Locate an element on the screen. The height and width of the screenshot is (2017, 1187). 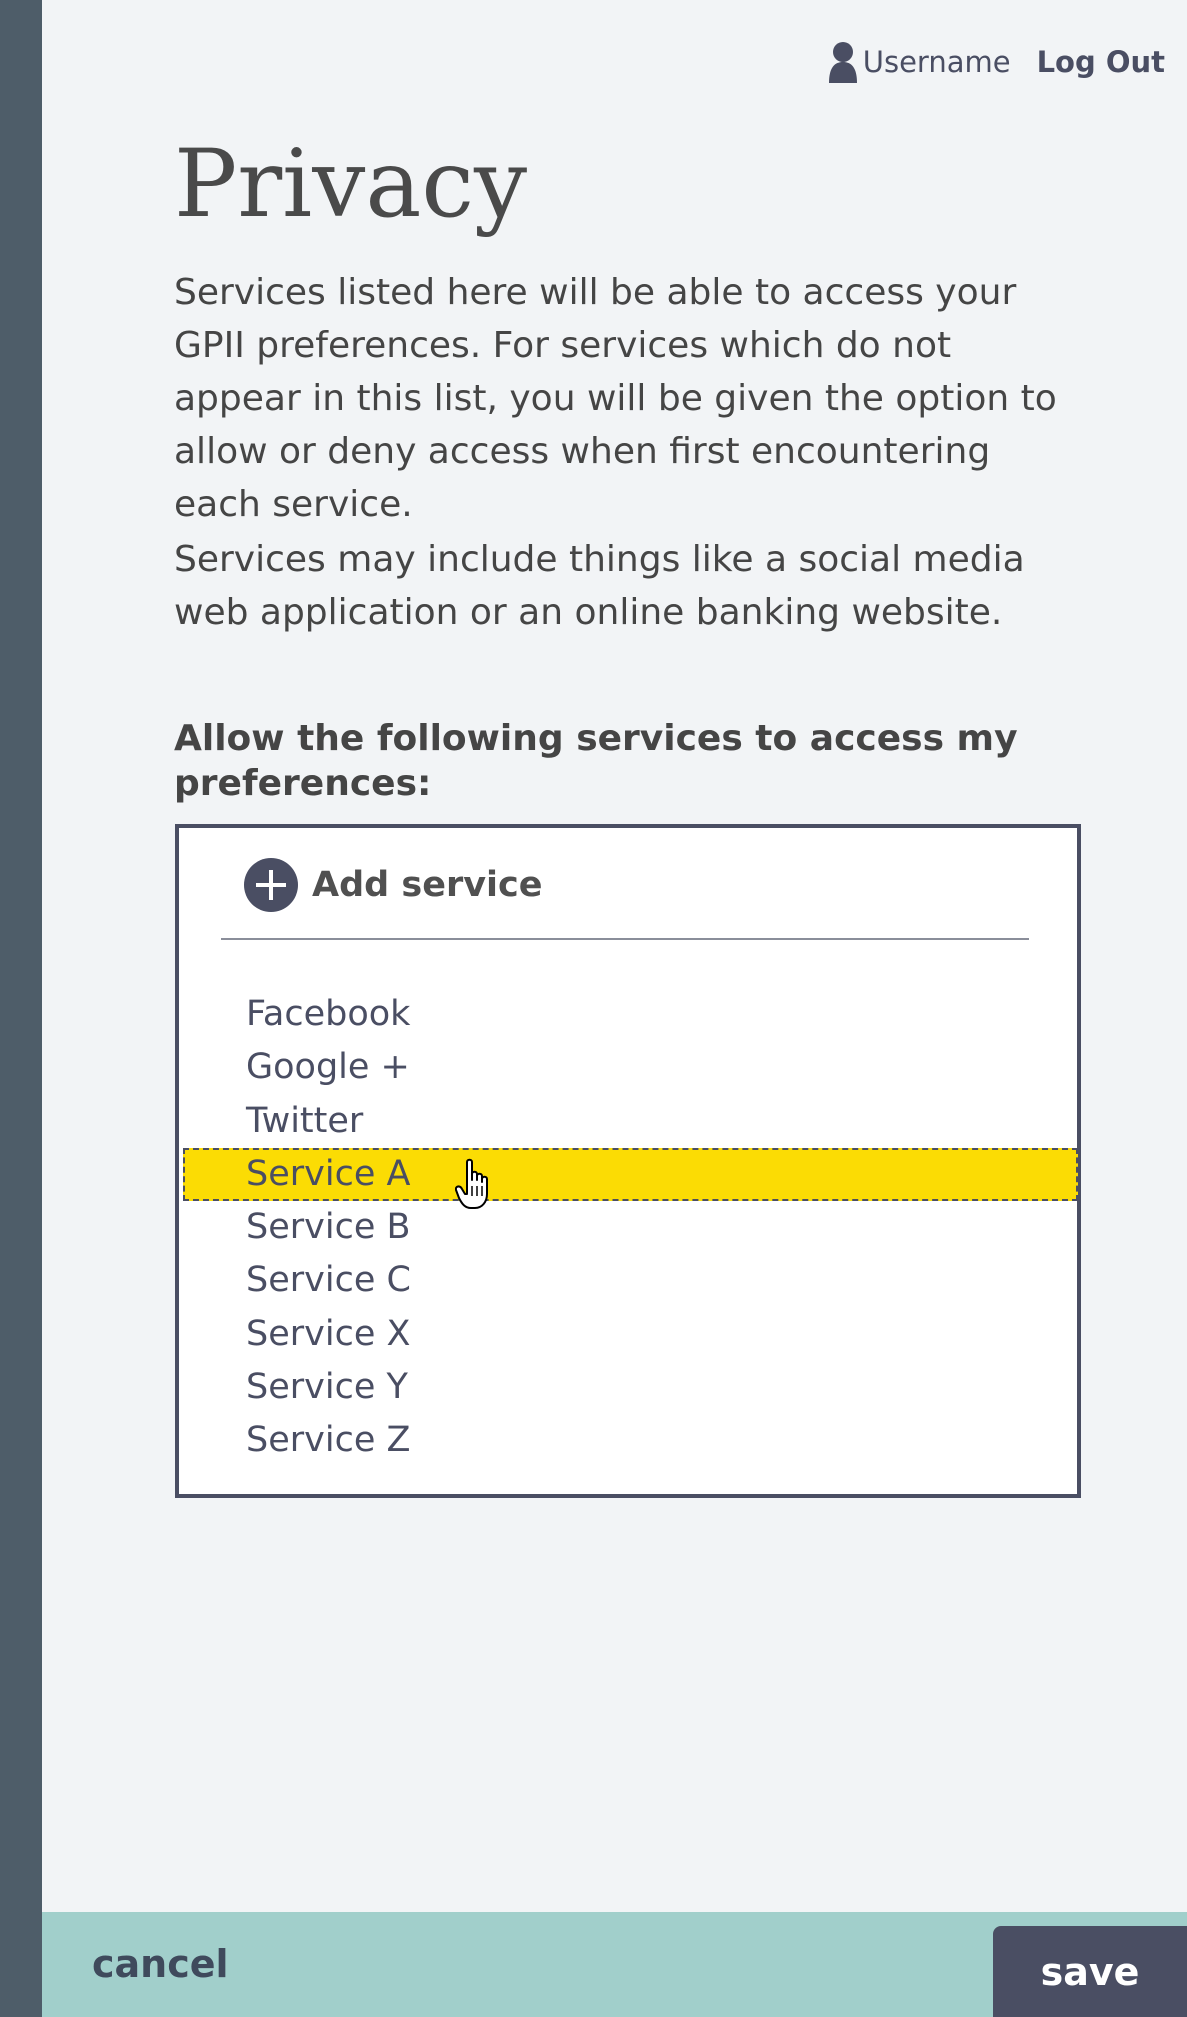
service-item-service-x: Service X is located at coordinates (628, 1334).